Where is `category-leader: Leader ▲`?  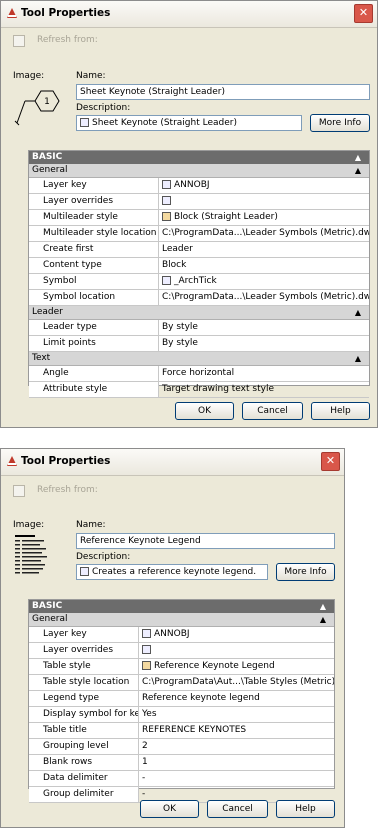
category-leader: Leader ▲ is located at coordinates (199, 313).